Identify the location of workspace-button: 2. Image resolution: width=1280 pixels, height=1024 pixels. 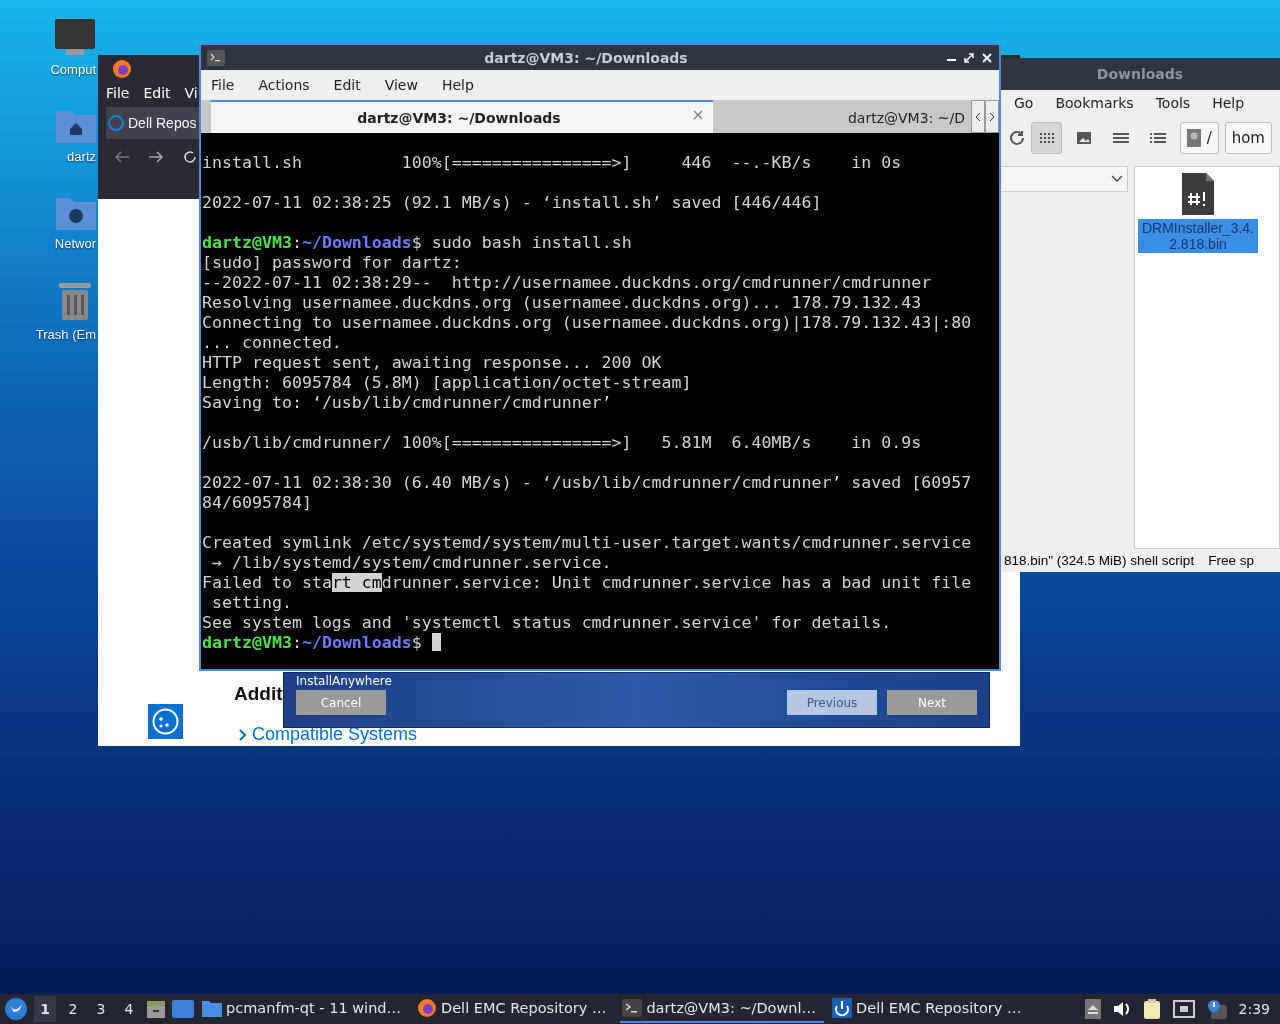
(73, 1009).